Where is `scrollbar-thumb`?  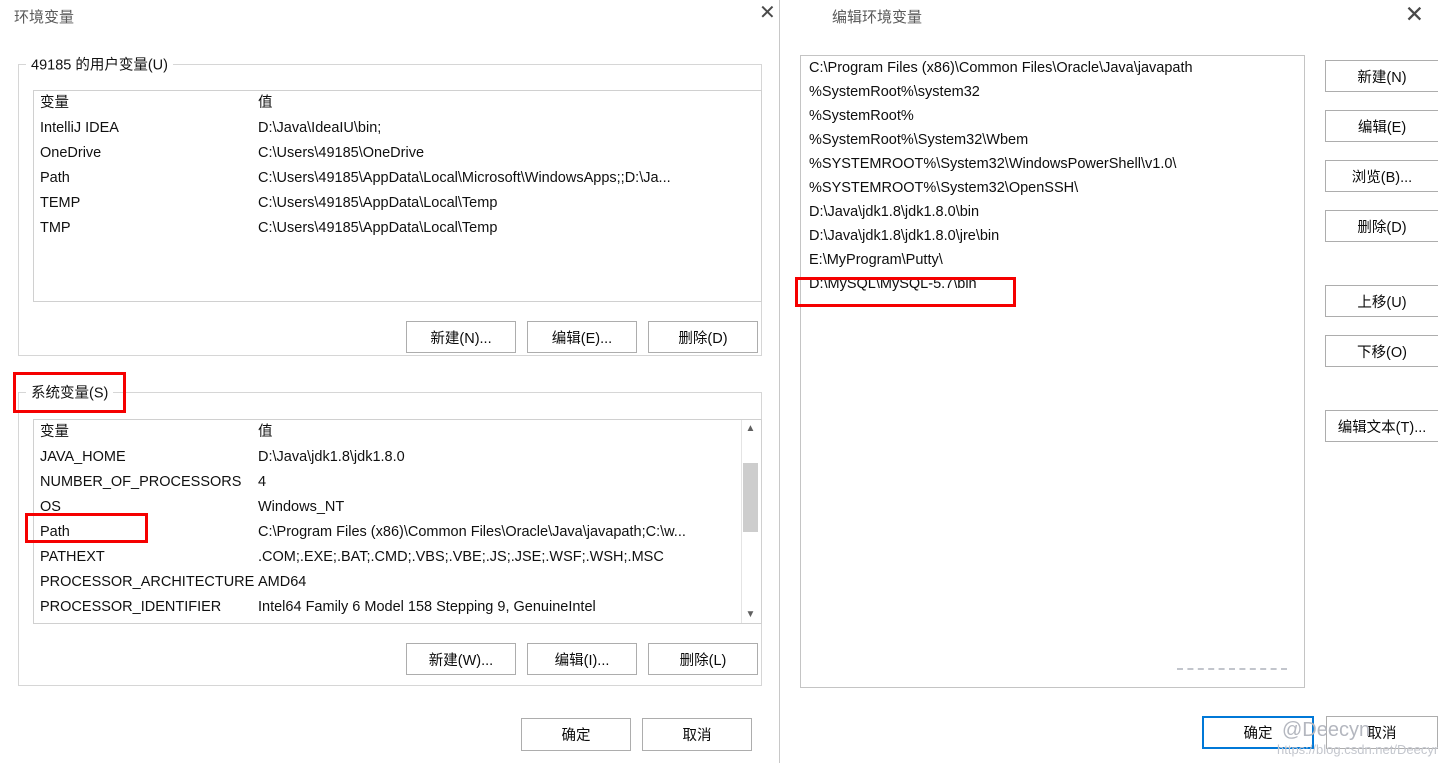 scrollbar-thumb is located at coordinates (750, 497).